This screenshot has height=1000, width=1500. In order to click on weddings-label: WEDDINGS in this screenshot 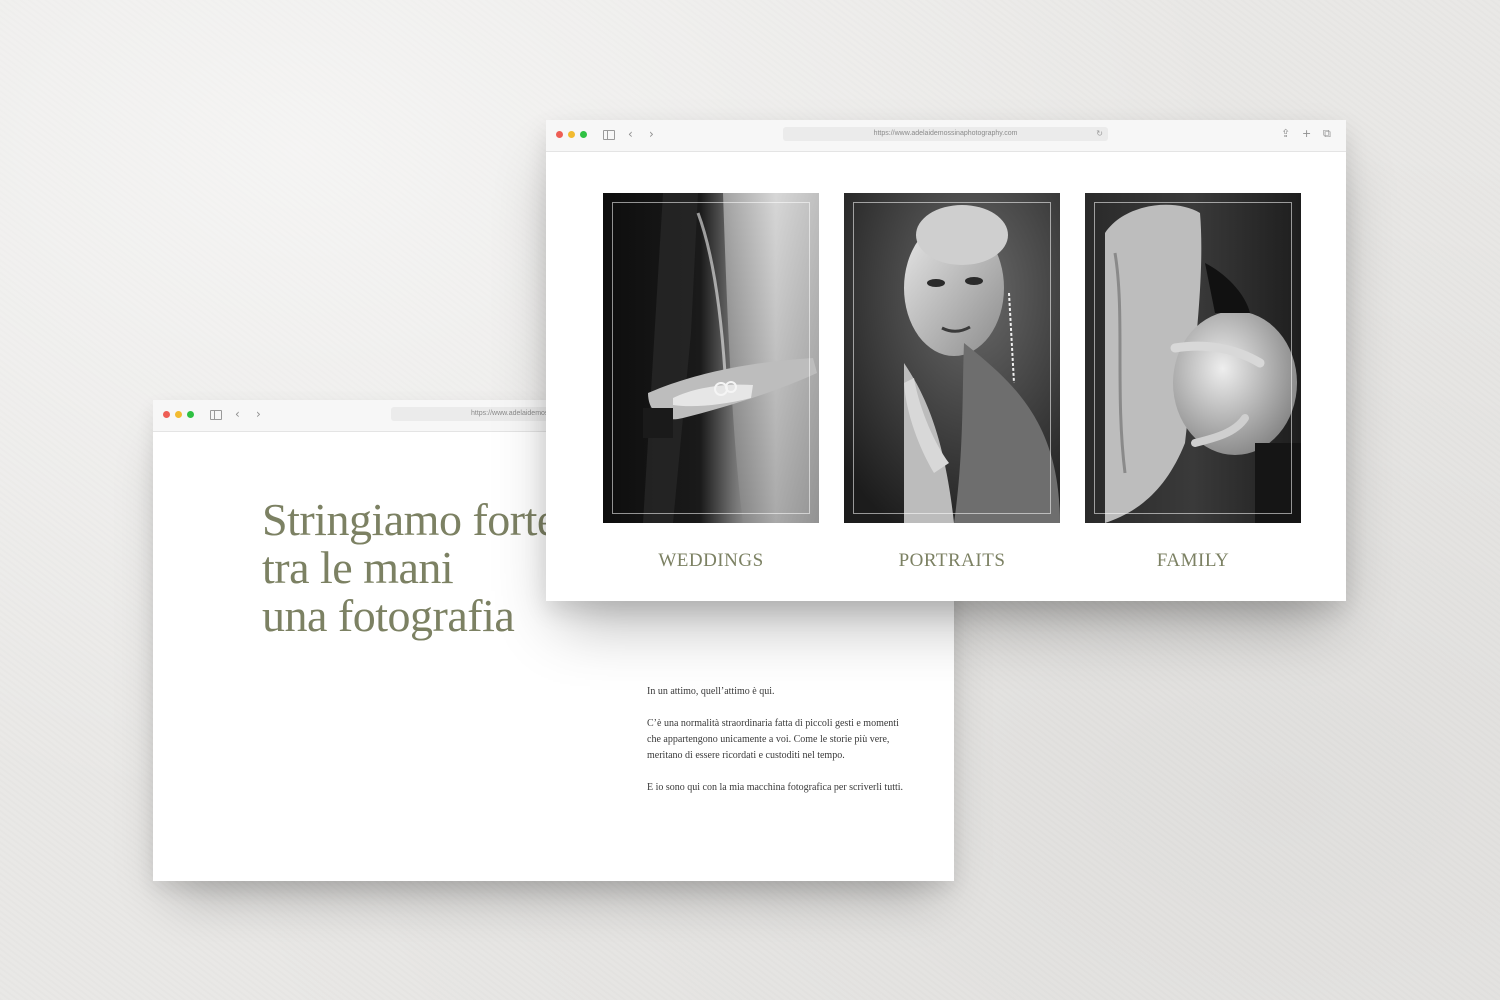, I will do `click(711, 561)`.